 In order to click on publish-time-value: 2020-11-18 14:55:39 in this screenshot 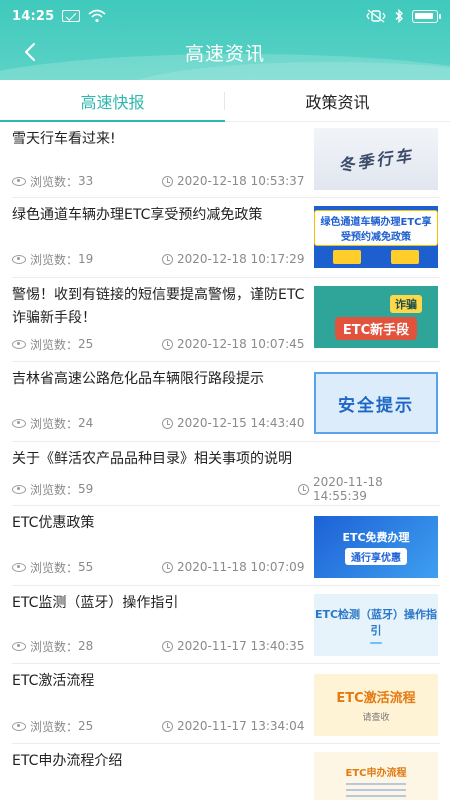, I will do `click(347, 489)`.